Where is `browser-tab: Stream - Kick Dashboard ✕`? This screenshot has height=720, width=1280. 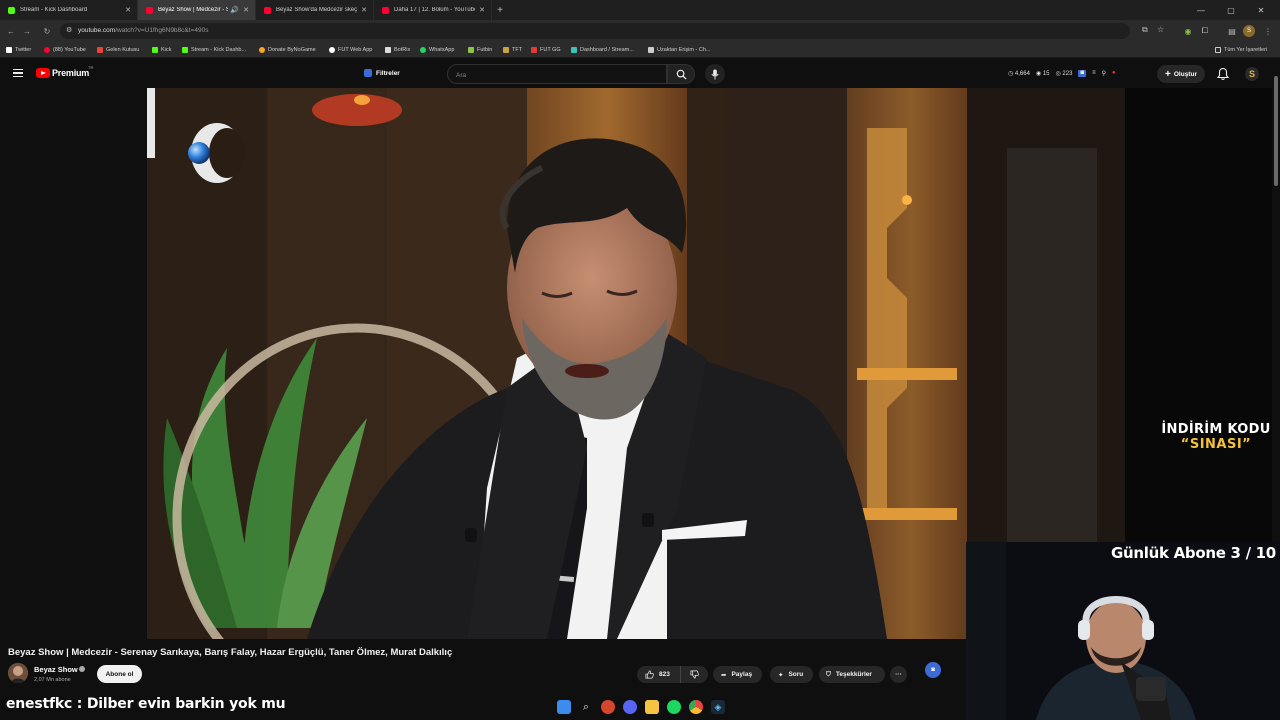
browser-tab: Stream - Kick Dashboard ✕ is located at coordinates (69, 10).